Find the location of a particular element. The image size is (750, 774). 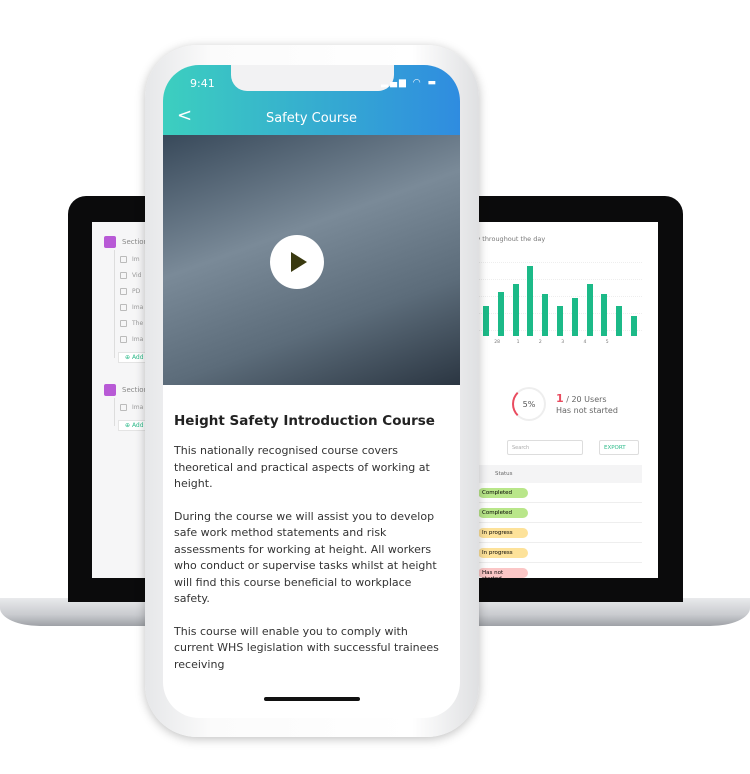

x-tick-label: 28 is located at coordinates (497, 342).